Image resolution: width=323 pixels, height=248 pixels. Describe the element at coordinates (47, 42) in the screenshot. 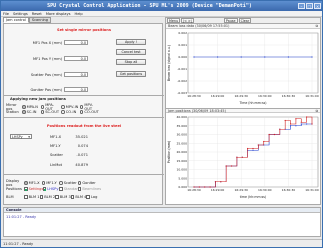

I see `field-label: MF1 Pos X (mm)` at that location.